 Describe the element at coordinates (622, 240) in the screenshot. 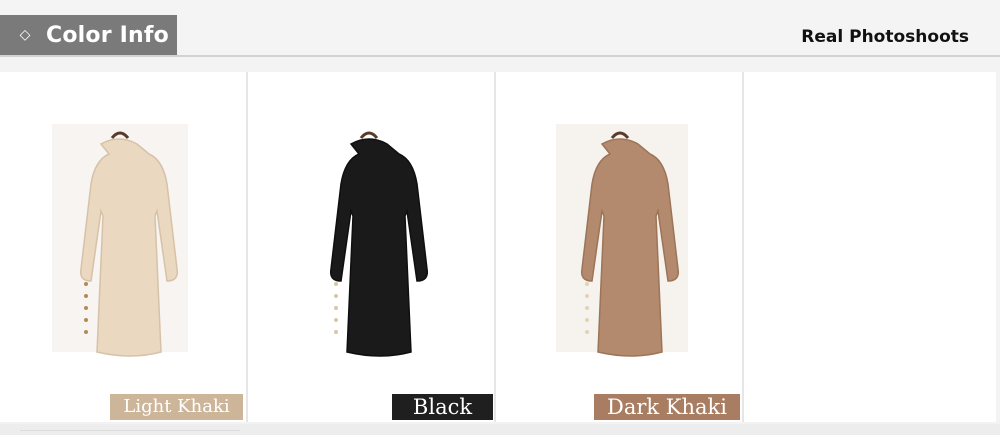

I see `dress-photo-dark-khaki` at that location.